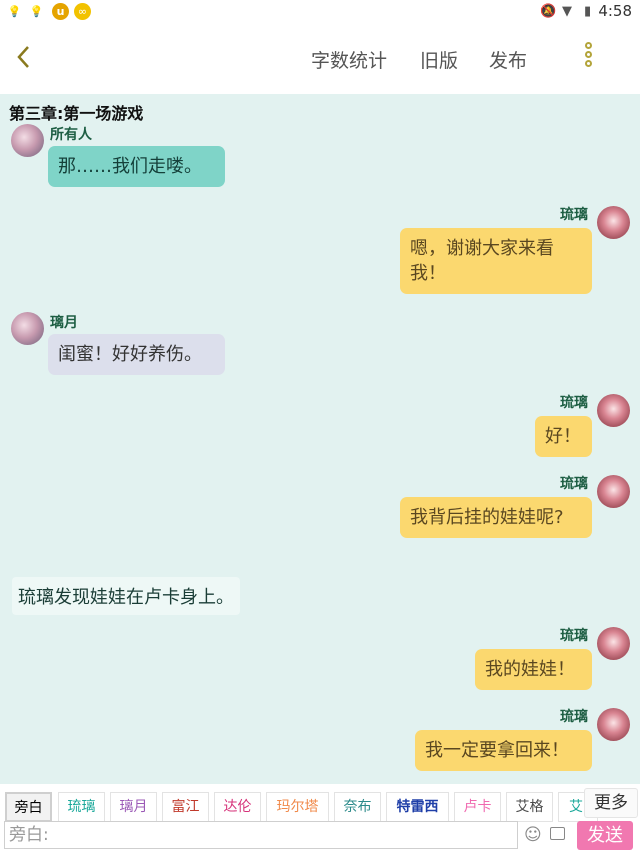 Image resolution: width=640 pixels, height=853 pixels. I want to click on message-bubble: 那……我们走喽。, so click(136, 166).